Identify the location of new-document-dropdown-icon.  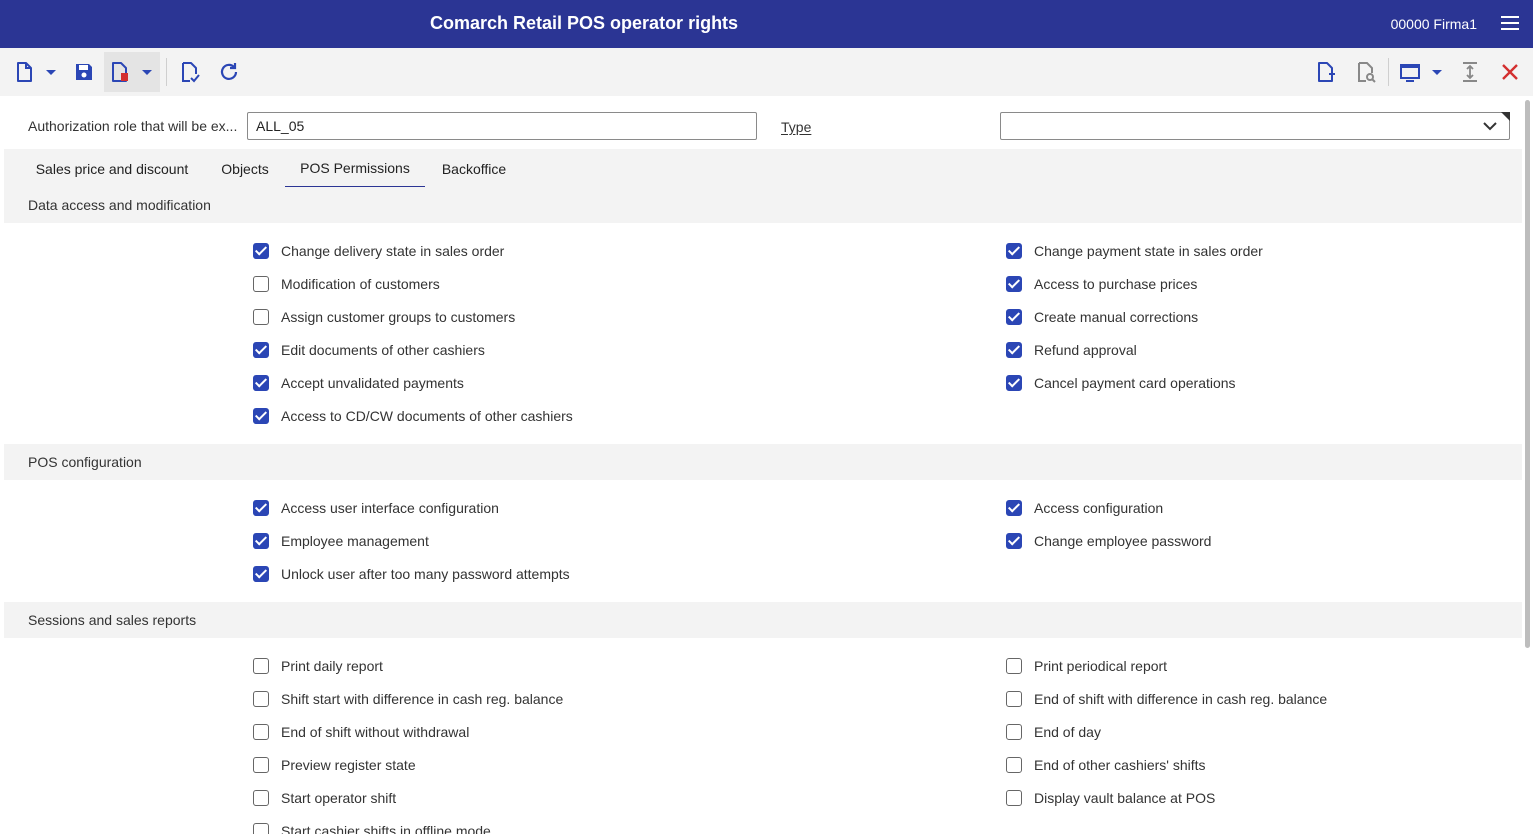
(51, 72).